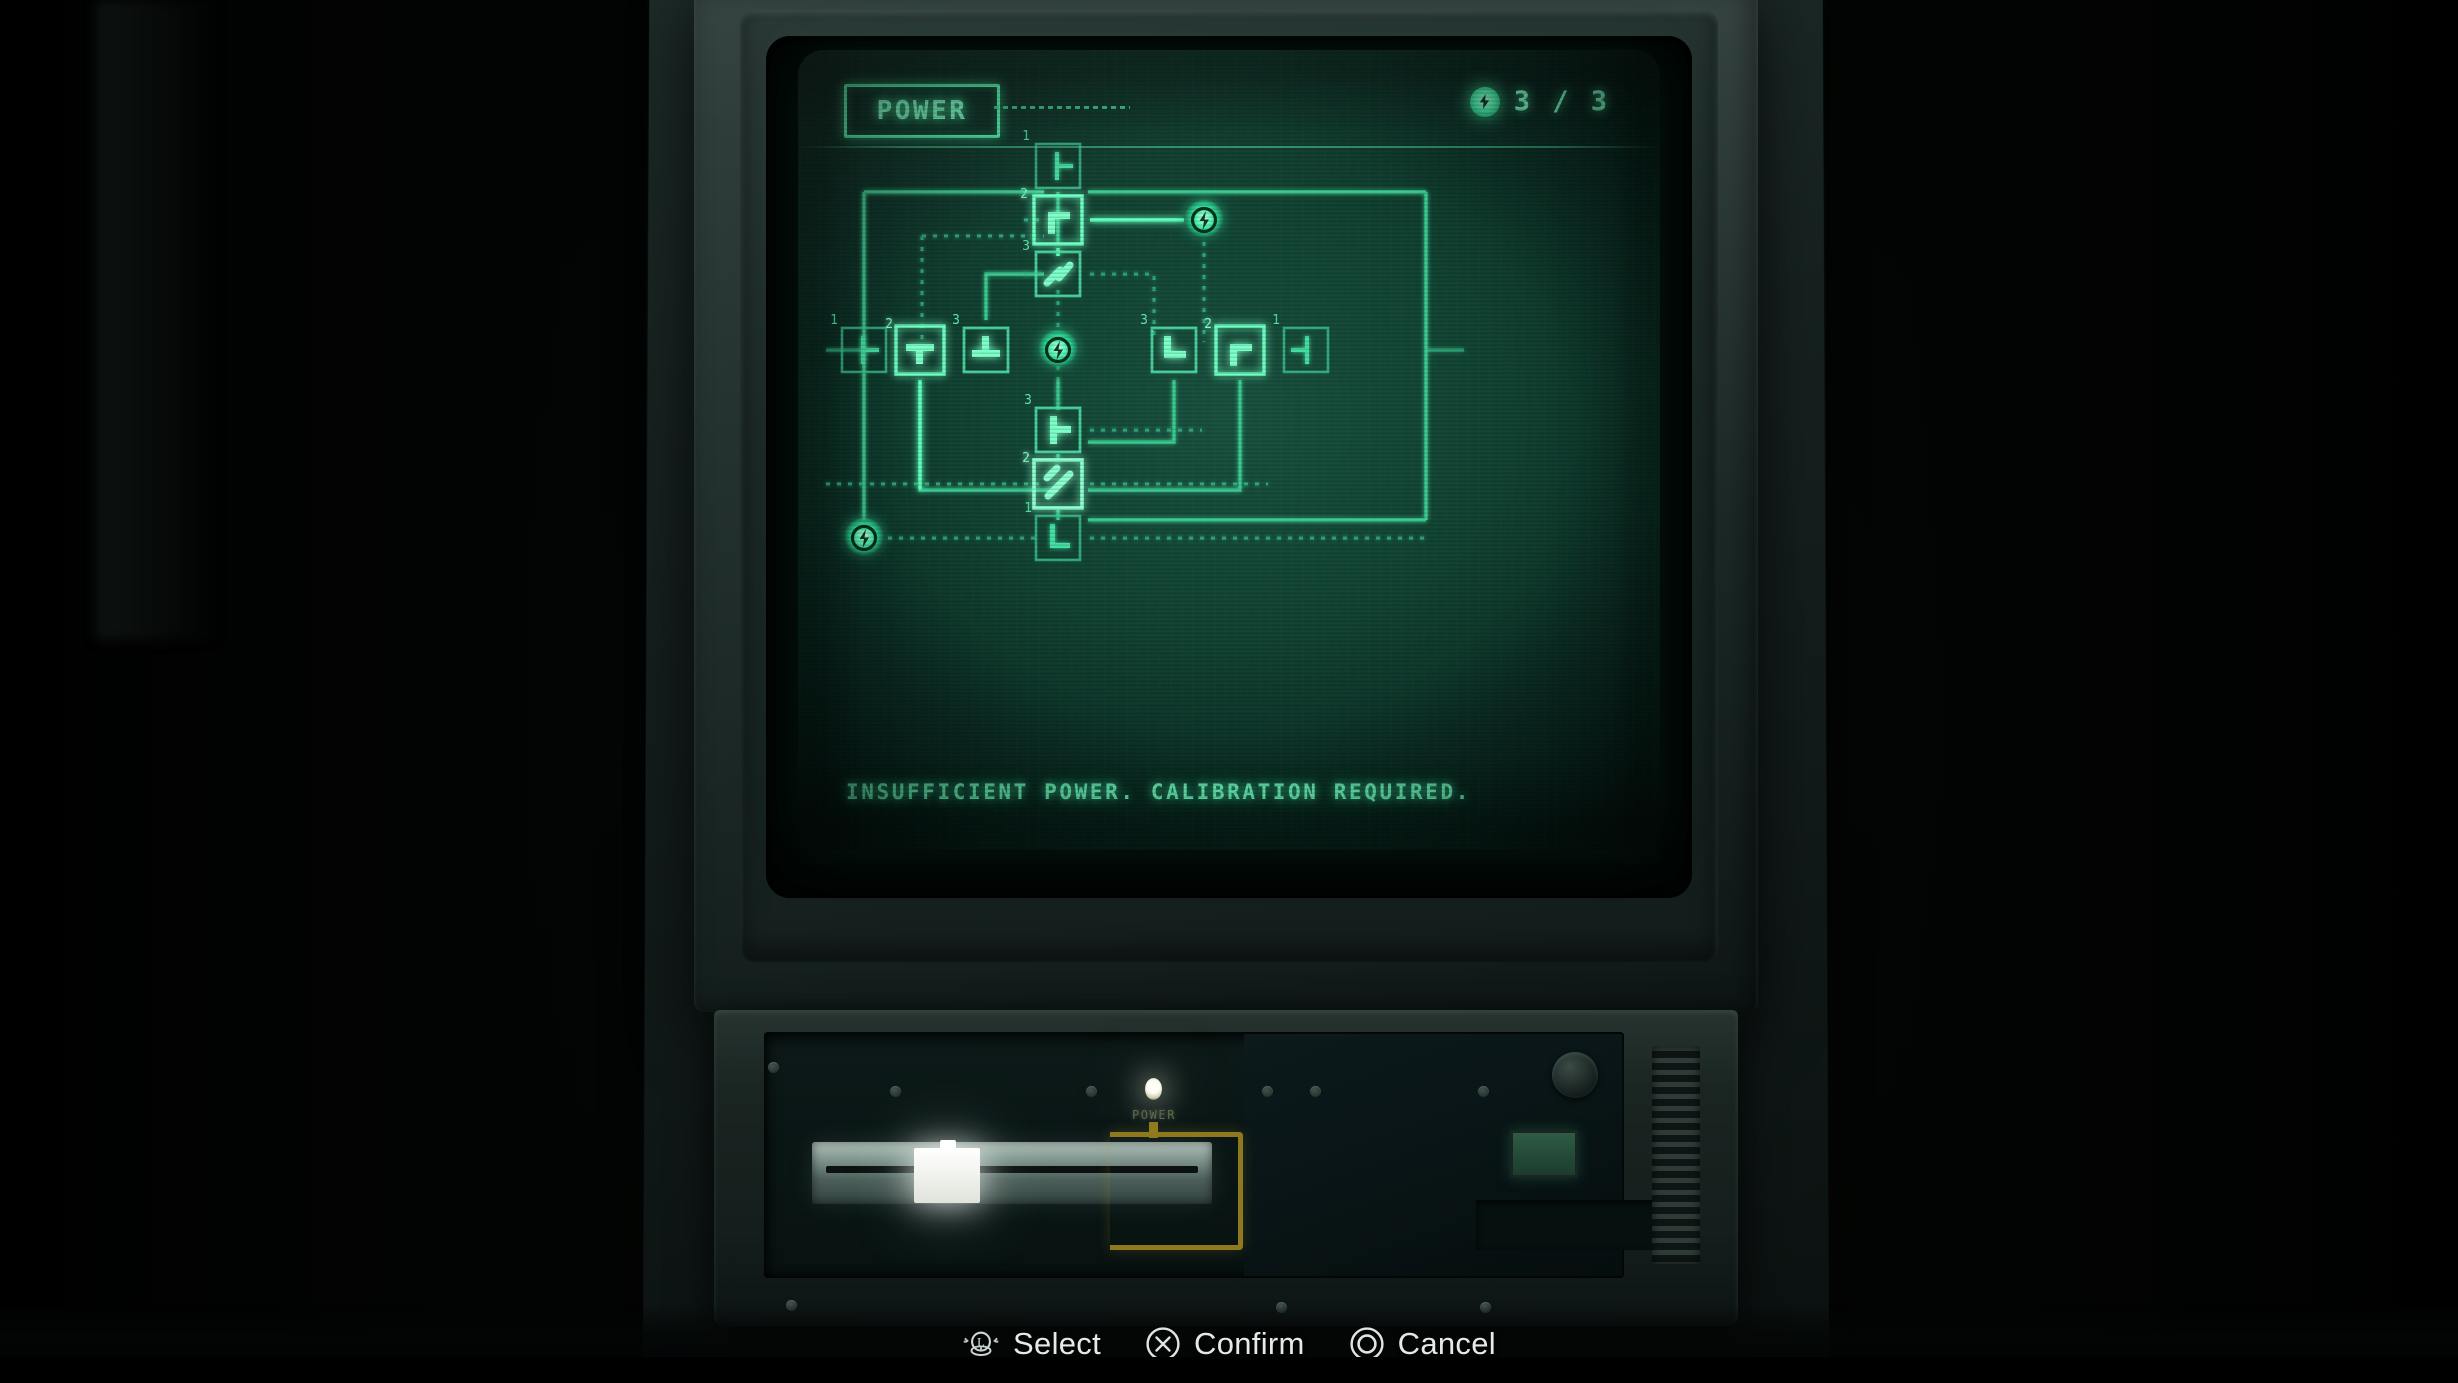 This screenshot has width=2458, height=1383. What do you see at coordinates (1153, 1089) in the screenshot?
I see `power-led-indicator` at bounding box center [1153, 1089].